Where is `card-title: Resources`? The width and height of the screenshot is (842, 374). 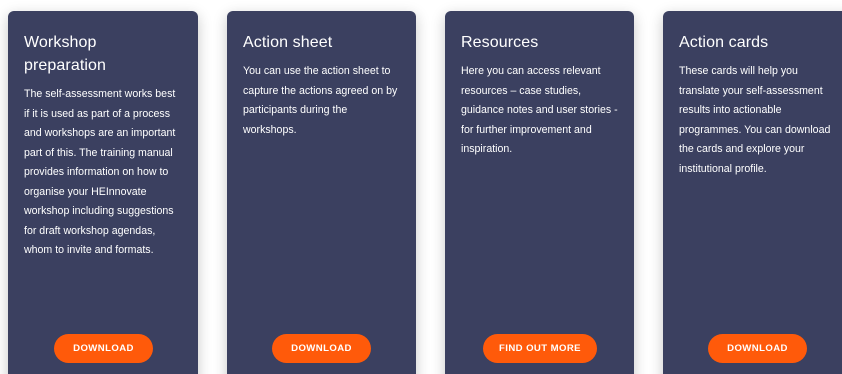 card-title: Resources is located at coordinates (500, 42).